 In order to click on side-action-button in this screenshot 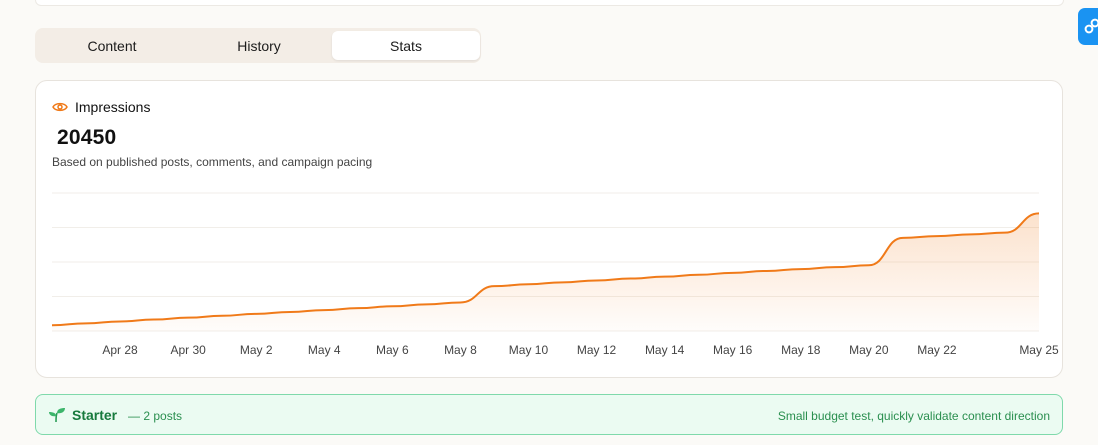, I will do `click(1088, 26)`.